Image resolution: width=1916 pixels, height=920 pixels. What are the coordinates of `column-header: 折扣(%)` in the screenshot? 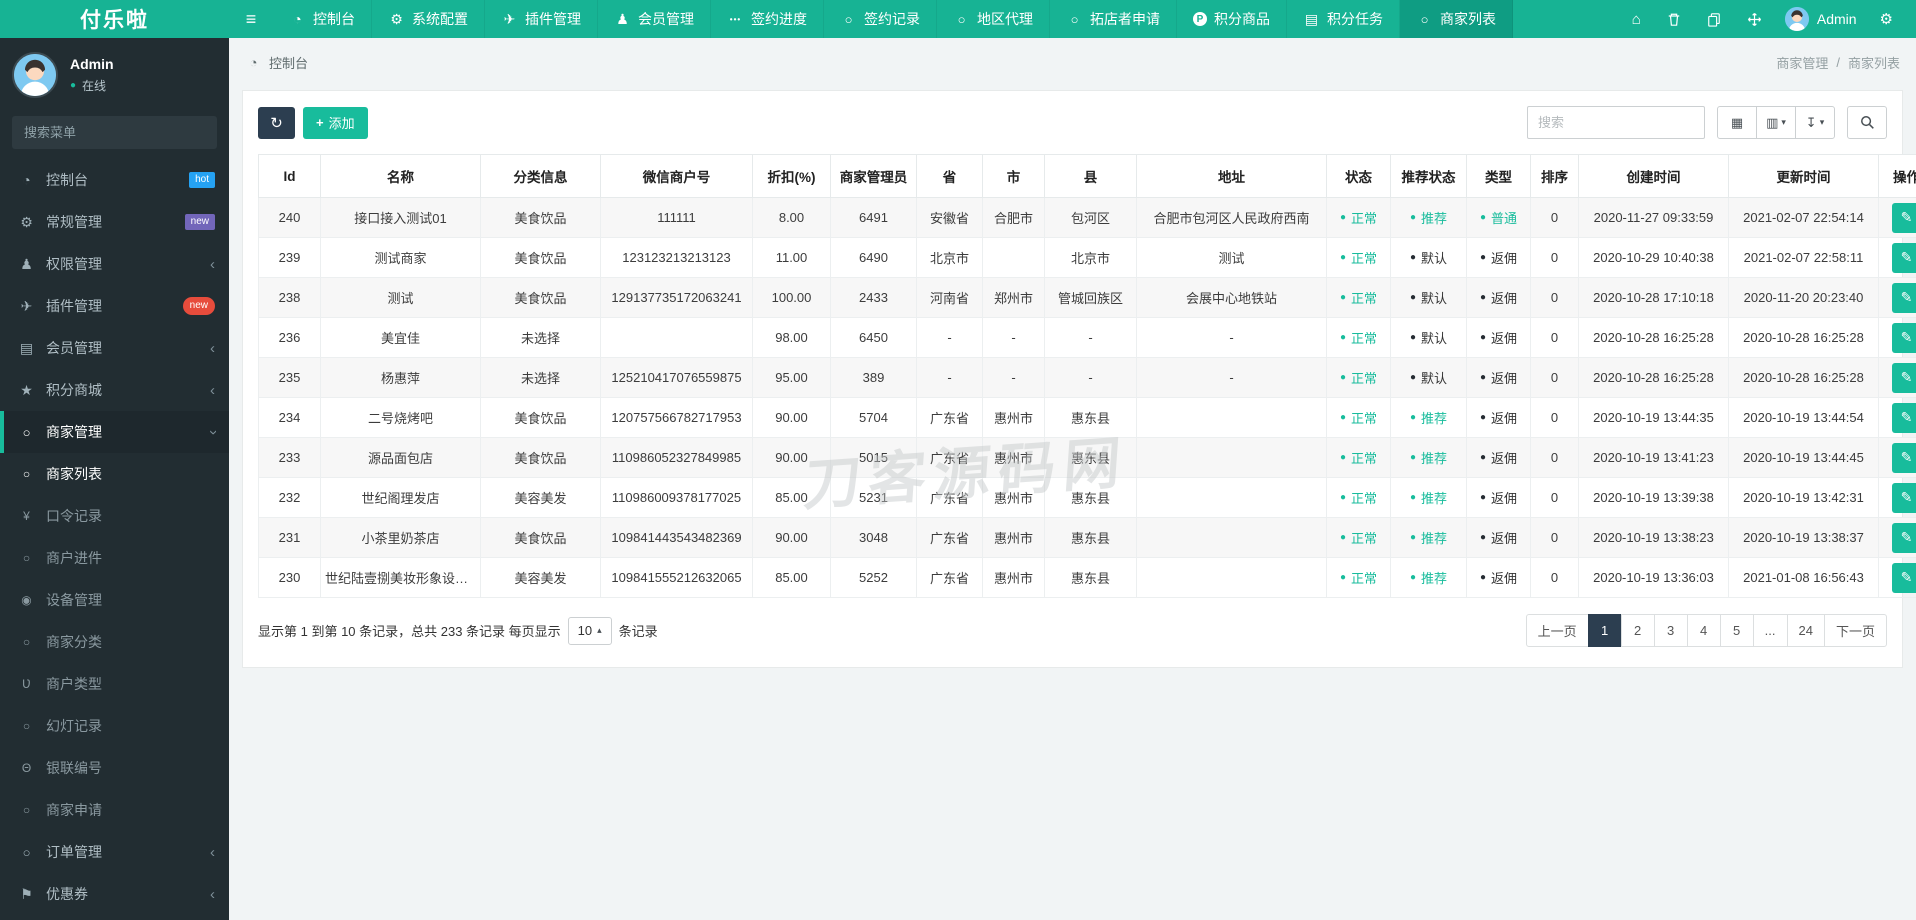 It's located at (791, 176).